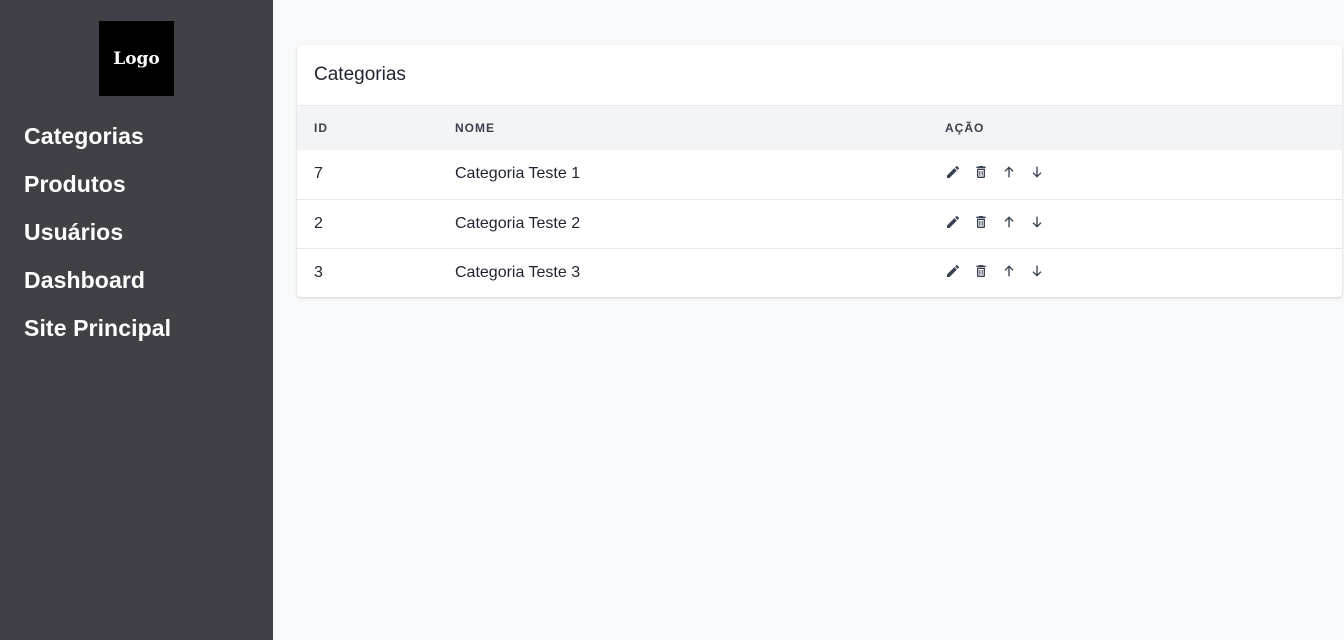 This screenshot has width=1344, height=640. I want to click on table-row: 2 Categoria Teste 2, so click(819, 223).